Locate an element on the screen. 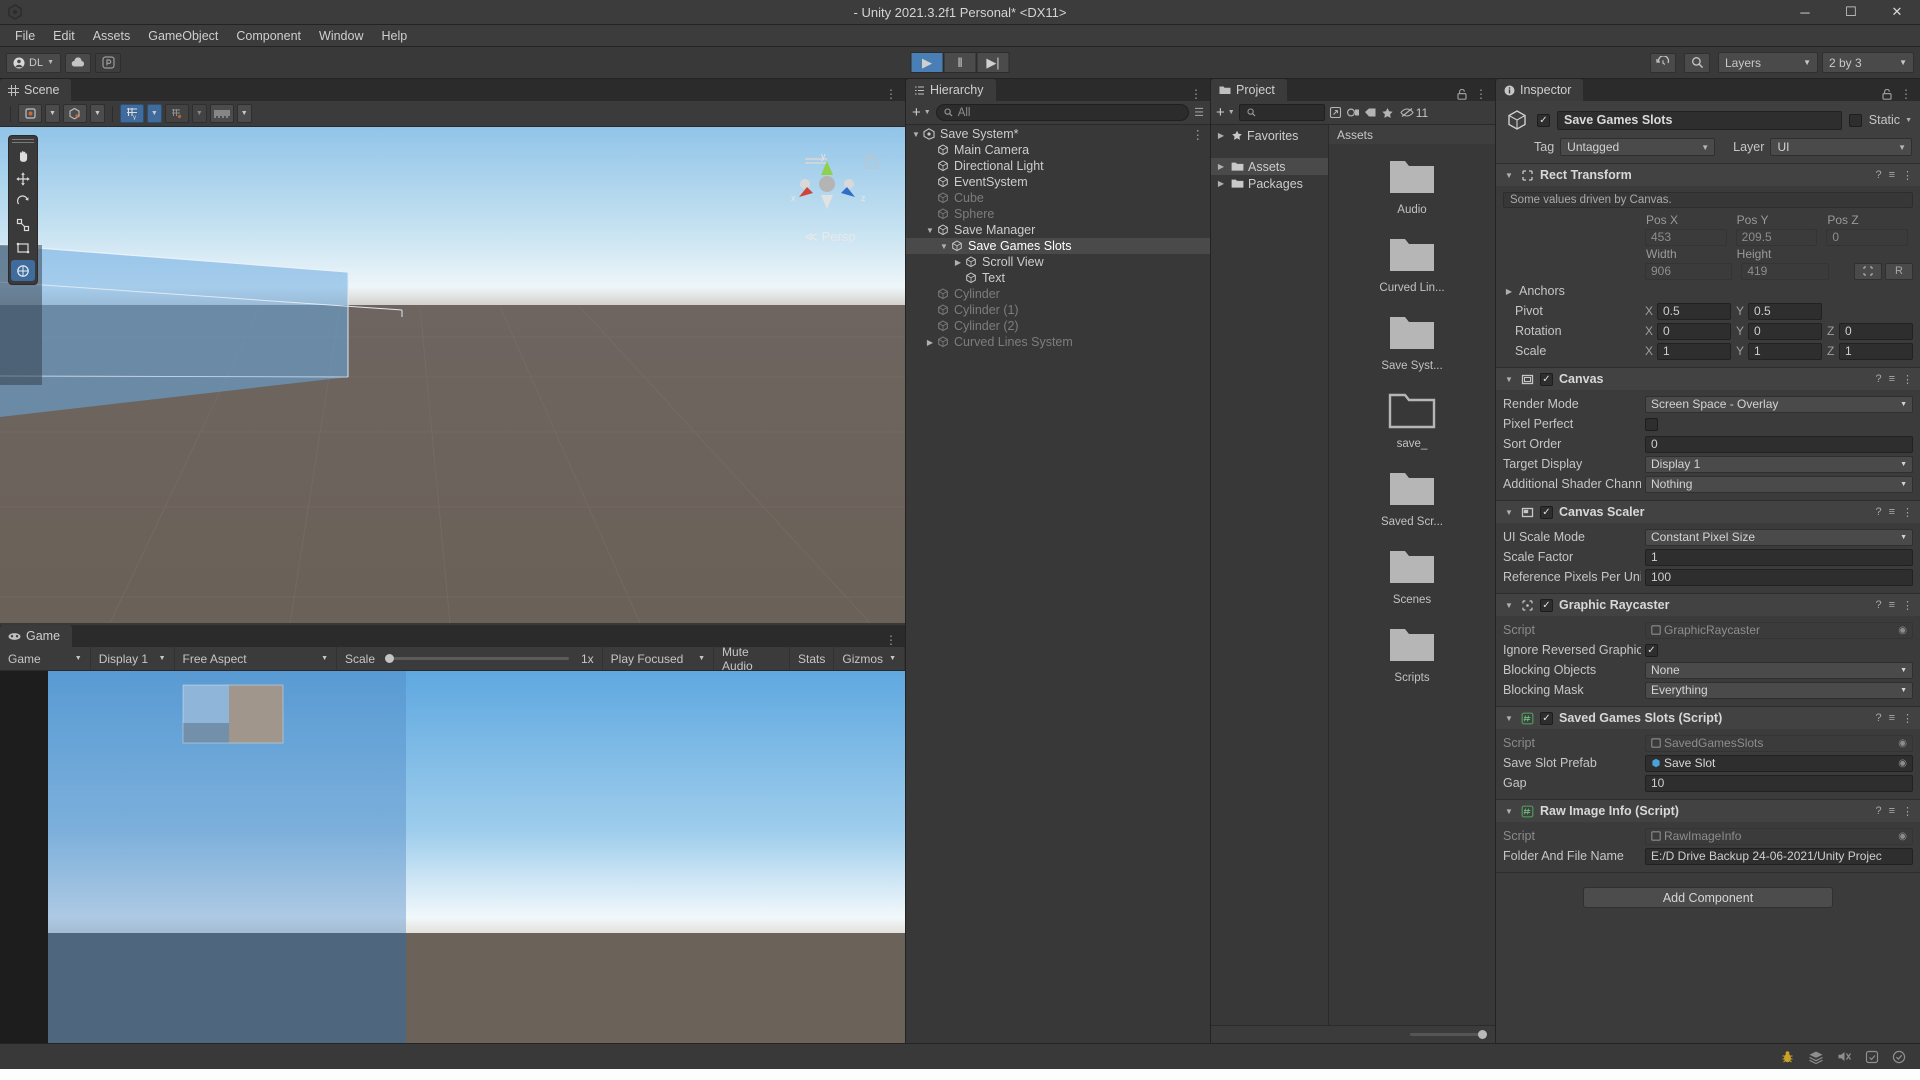 Image resolution: width=1920 pixels, height=1080 pixels. game-display-dropdown: Display 1 ▼ is located at coordinates (133, 658).